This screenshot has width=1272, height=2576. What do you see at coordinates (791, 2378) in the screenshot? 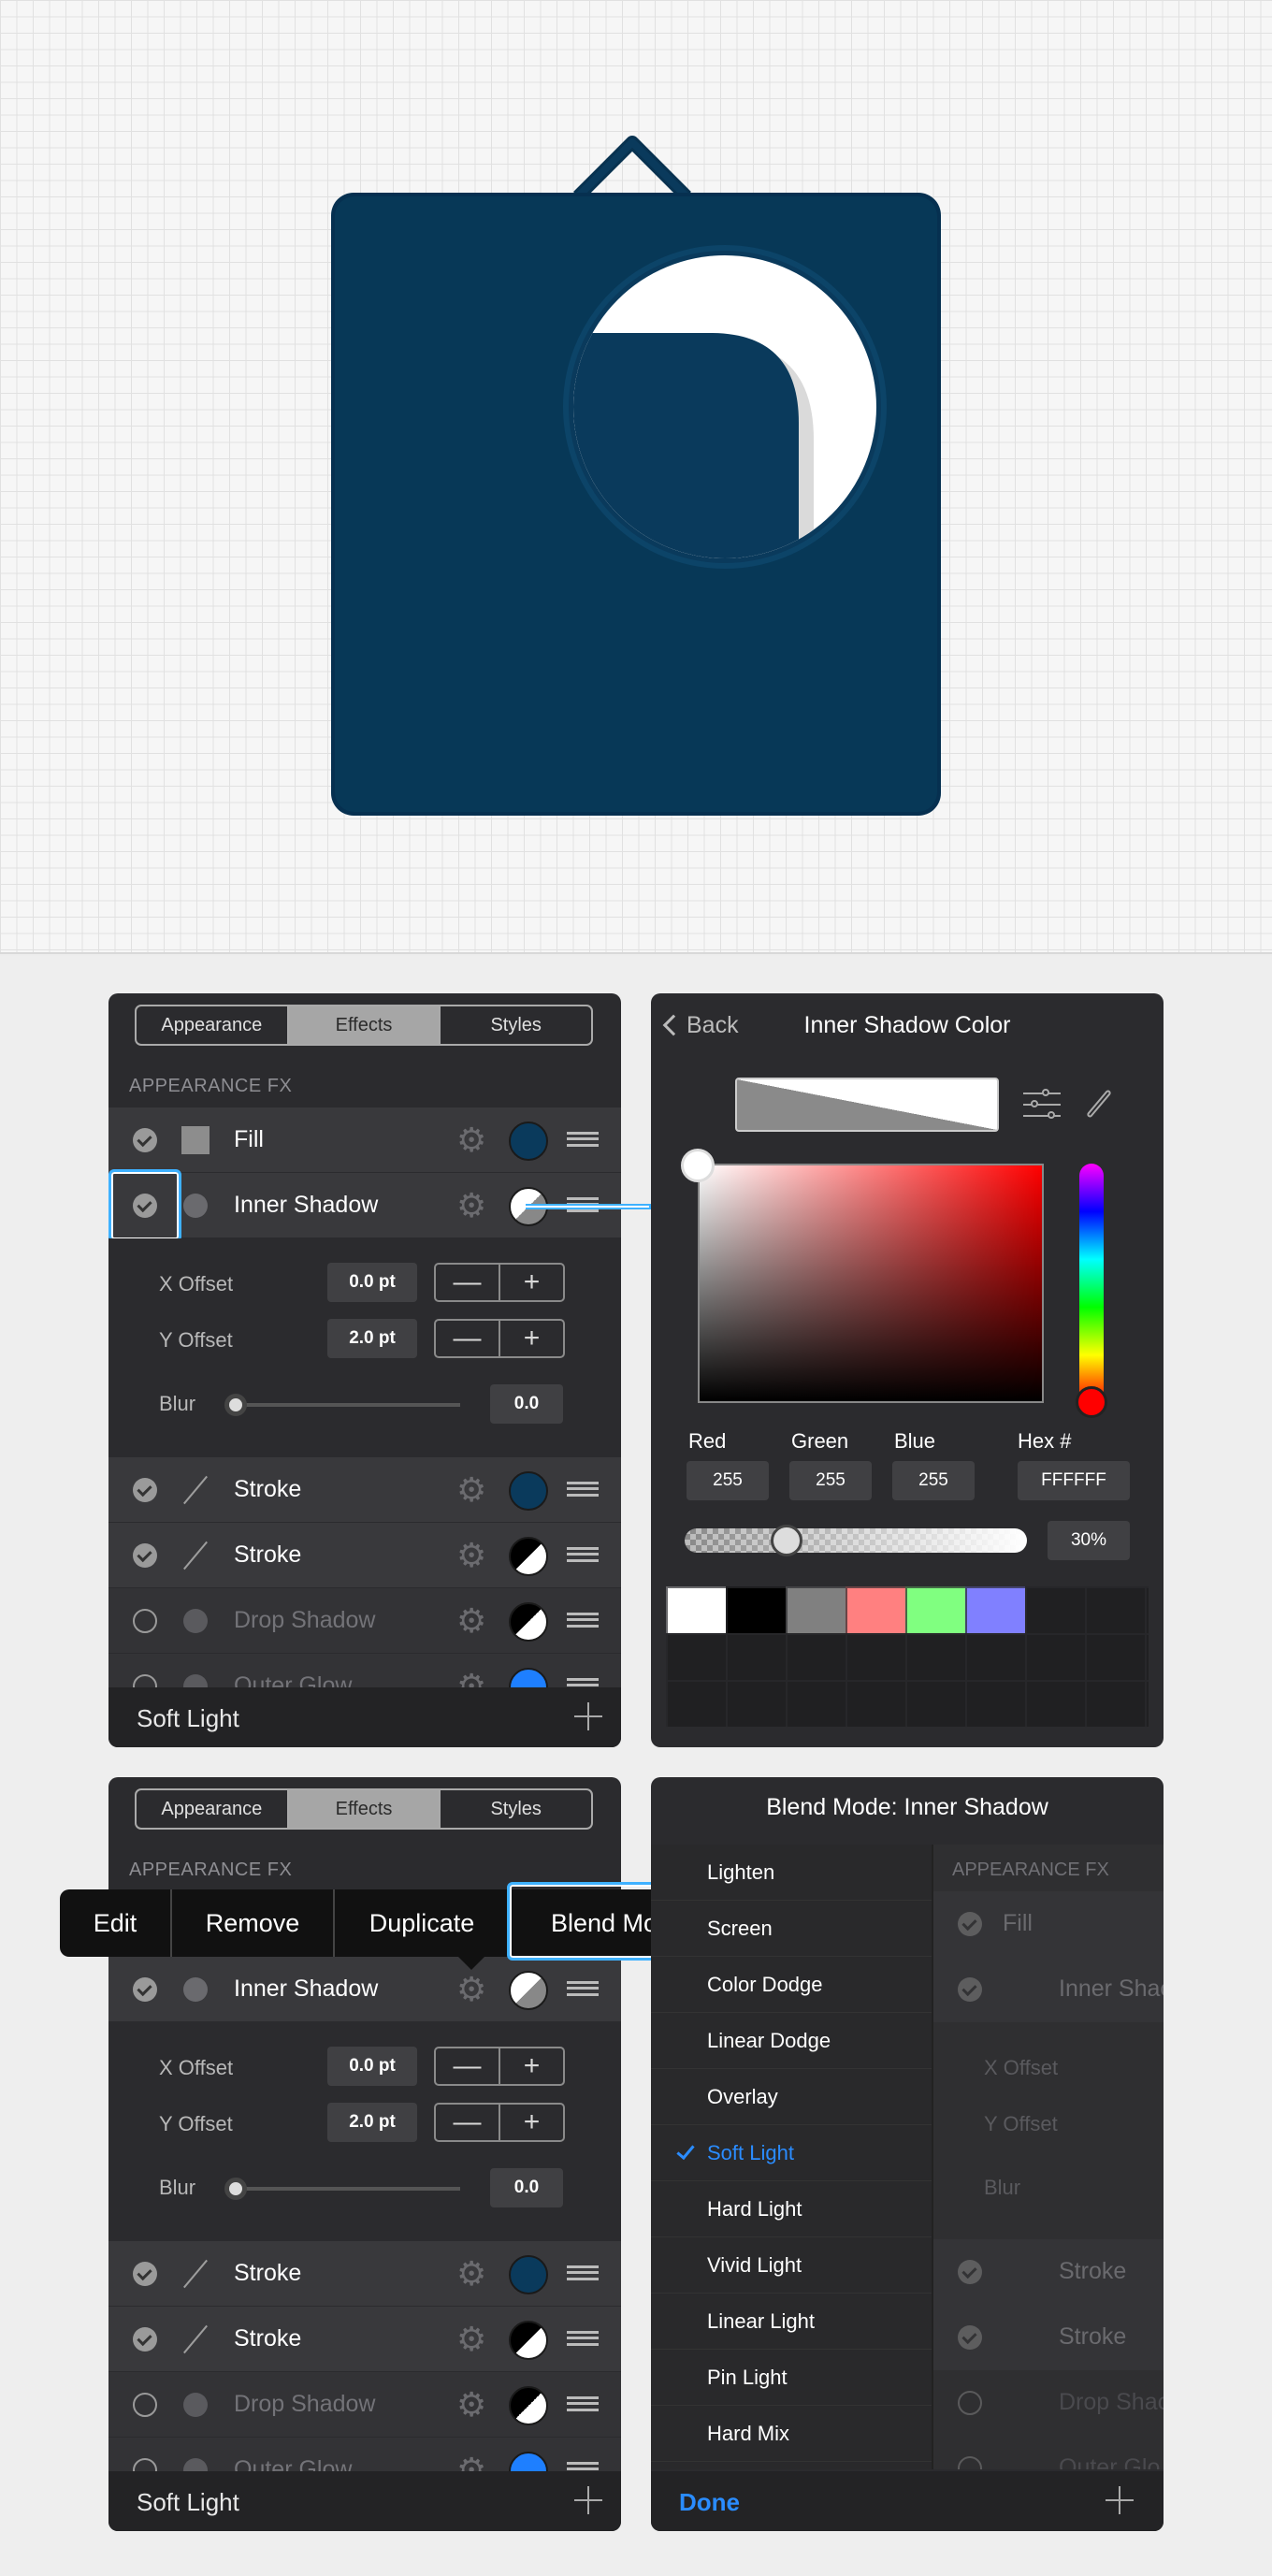
I see `blend-item-pin-light: Pin Light` at bounding box center [791, 2378].